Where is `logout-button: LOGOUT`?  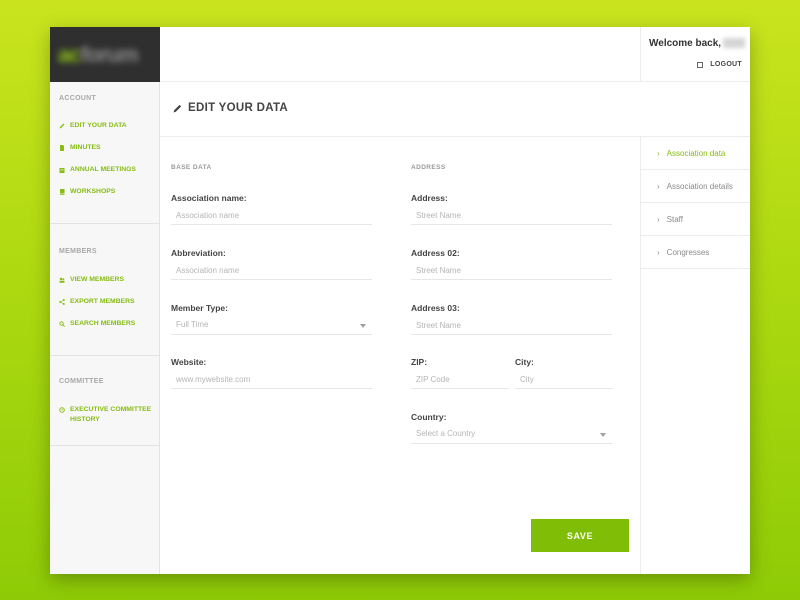
logout-button: LOGOUT is located at coordinates (719, 64).